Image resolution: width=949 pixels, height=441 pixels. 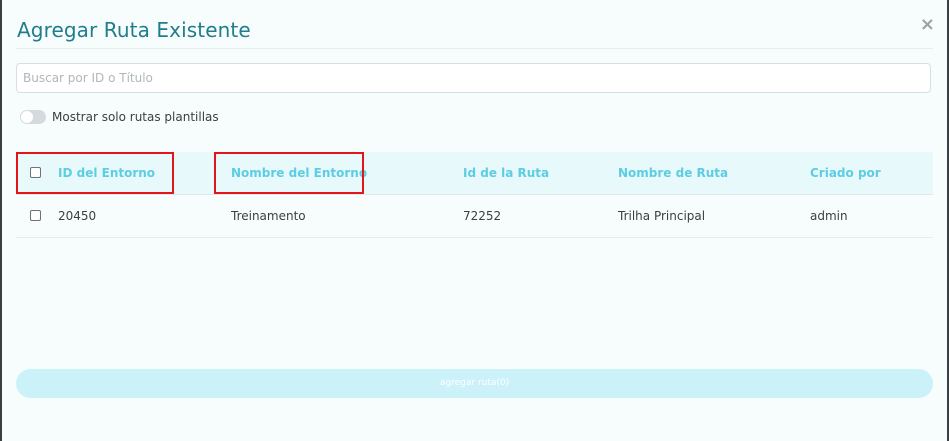 What do you see at coordinates (135, 117) in the screenshot?
I see `toggle-label: Mostrar solo rutas plantillas` at bounding box center [135, 117].